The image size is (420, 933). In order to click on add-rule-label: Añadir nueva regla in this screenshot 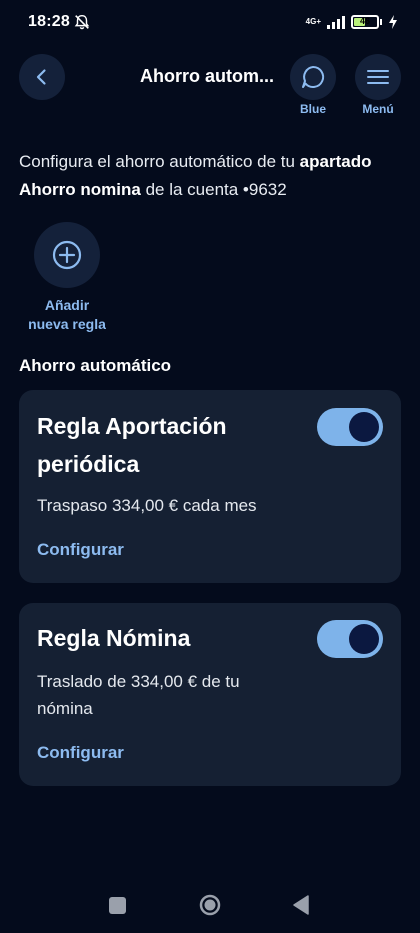, I will do `click(67, 315)`.